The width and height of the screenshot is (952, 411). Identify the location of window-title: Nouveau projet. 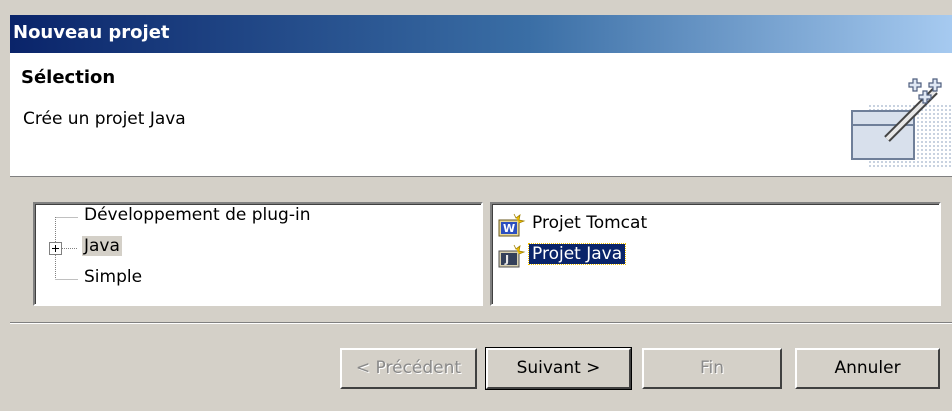
(91, 32).